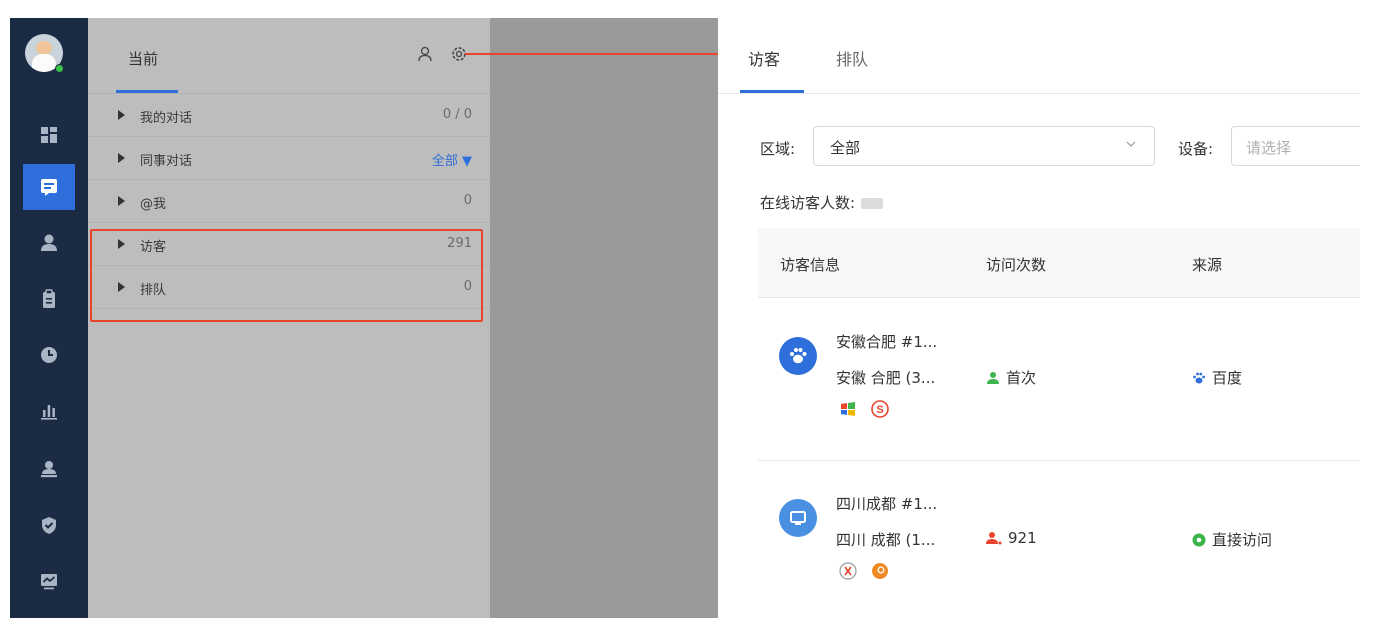  What do you see at coordinates (426, 54) in the screenshot?
I see `user-outline-icon` at bounding box center [426, 54].